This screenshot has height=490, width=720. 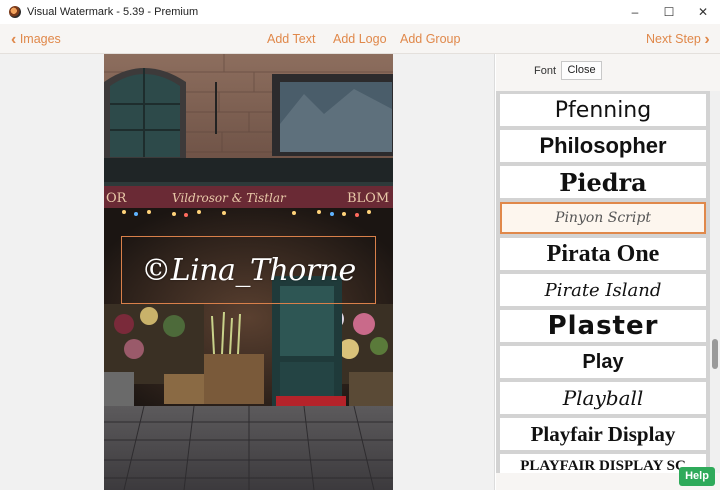 I want to click on next-step-button: Next Step ›, so click(x=678, y=39).